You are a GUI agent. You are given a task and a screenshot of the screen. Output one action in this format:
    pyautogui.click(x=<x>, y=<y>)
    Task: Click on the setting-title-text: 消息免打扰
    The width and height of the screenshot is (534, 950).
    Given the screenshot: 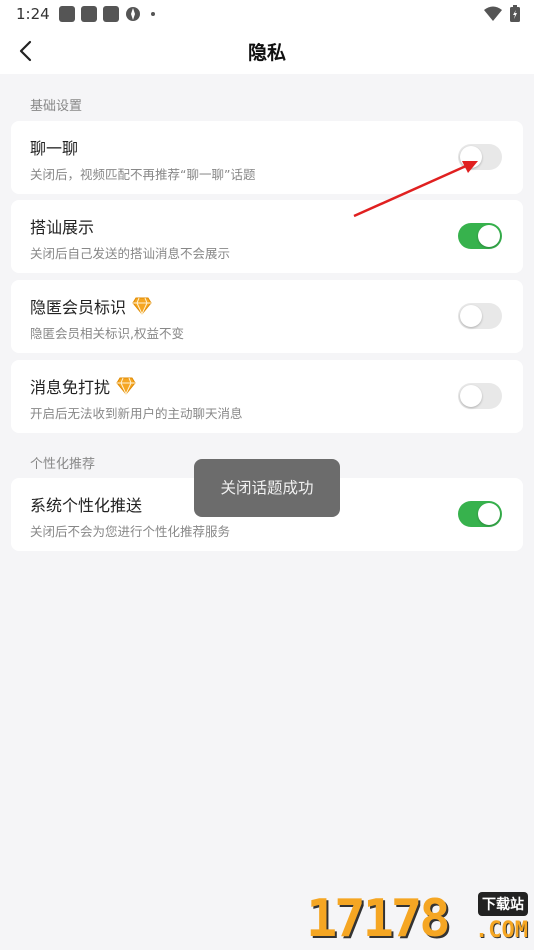 What is the action you would take?
    pyautogui.click(x=70, y=387)
    